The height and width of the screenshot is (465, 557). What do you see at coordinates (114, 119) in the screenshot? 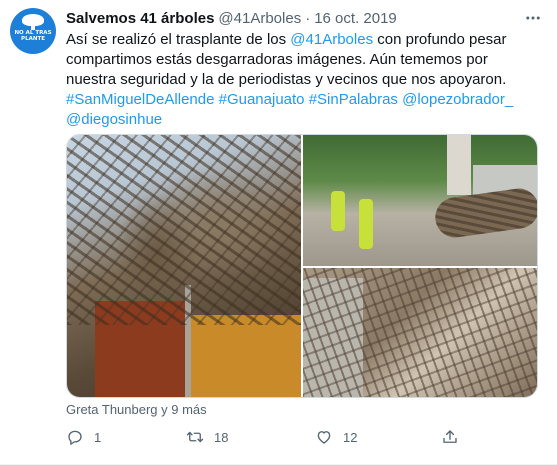
I see `mention-diegosinhue: @diegosinhue` at bounding box center [114, 119].